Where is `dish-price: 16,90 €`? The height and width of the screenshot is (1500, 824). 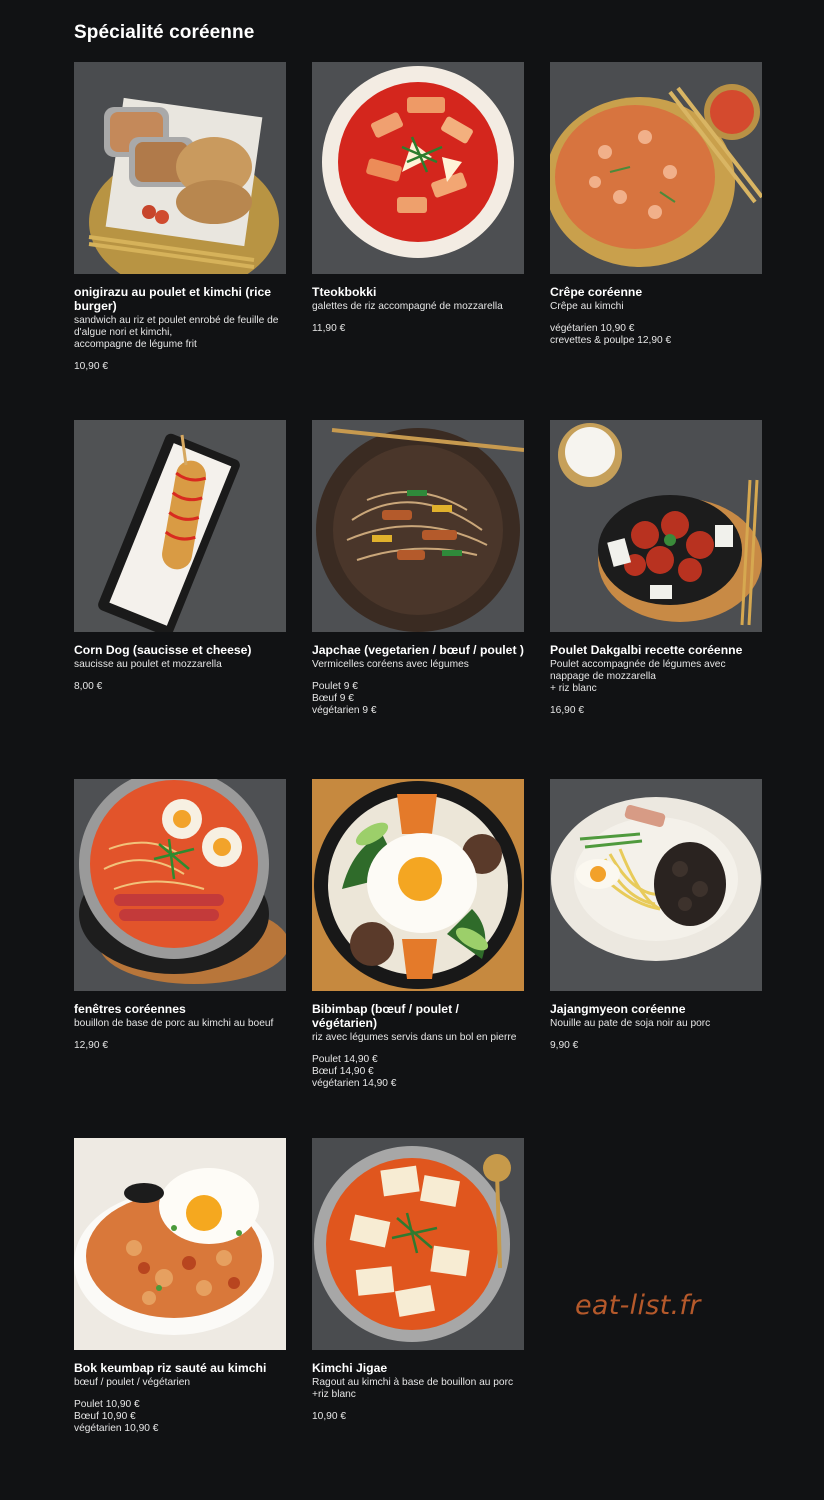 dish-price: 16,90 € is located at coordinates (567, 710).